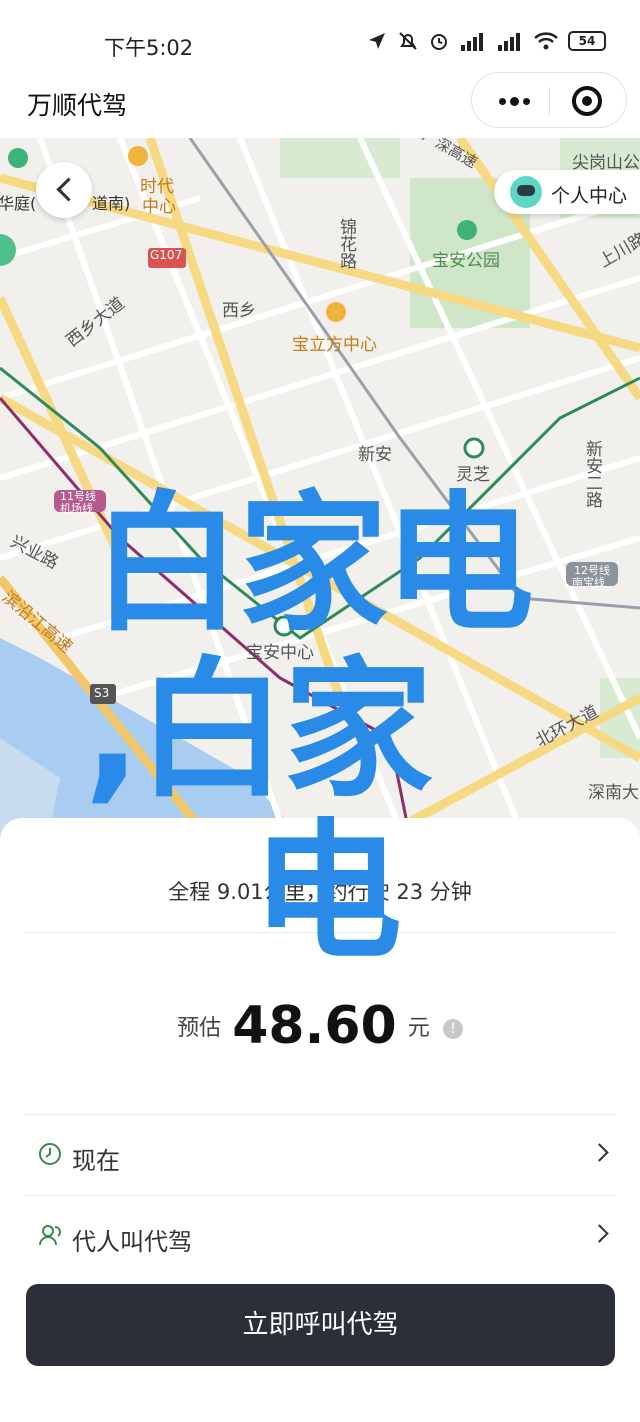  What do you see at coordinates (452, 1029) in the screenshot?
I see `info-icon: !` at bounding box center [452, 1029].